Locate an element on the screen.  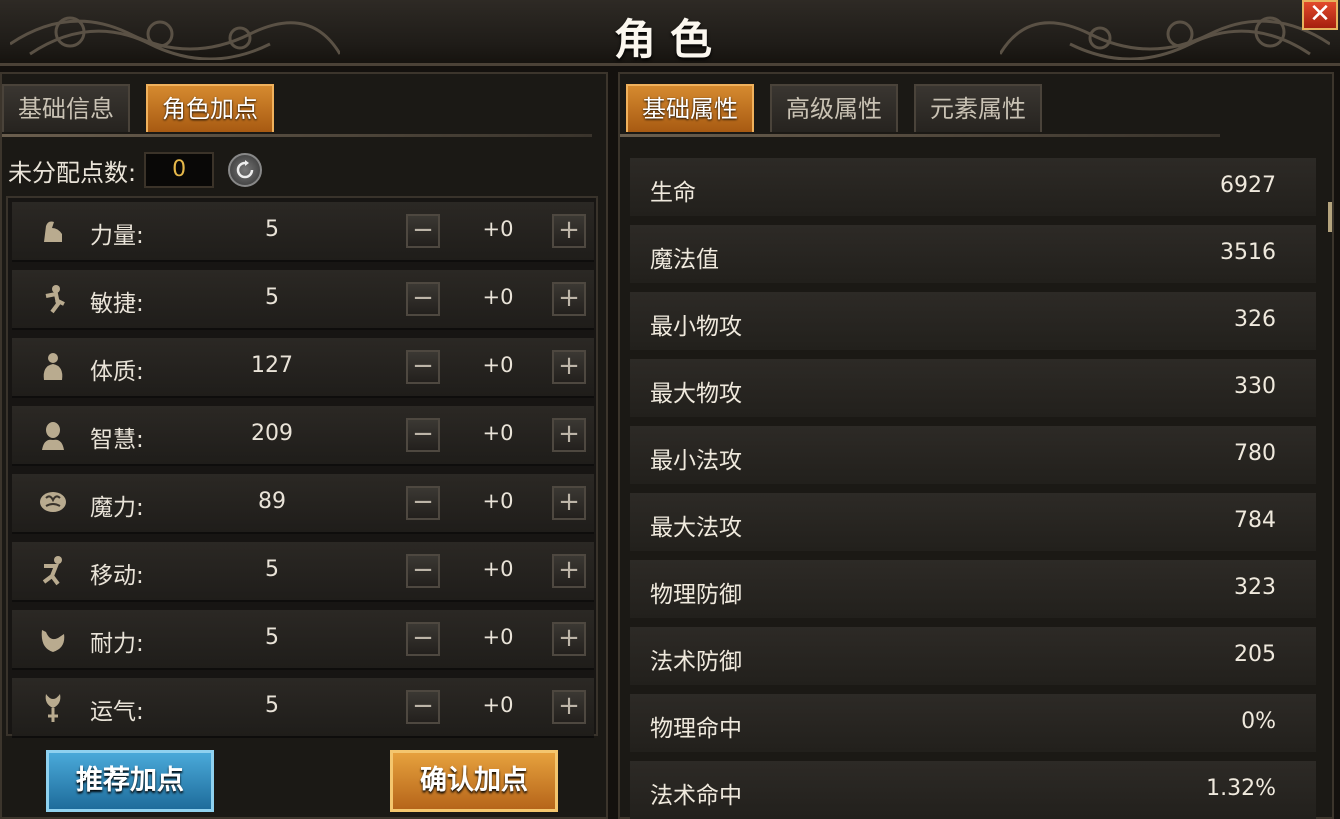
stat-name: 最大物攻 is located at coordinates (696, 394).